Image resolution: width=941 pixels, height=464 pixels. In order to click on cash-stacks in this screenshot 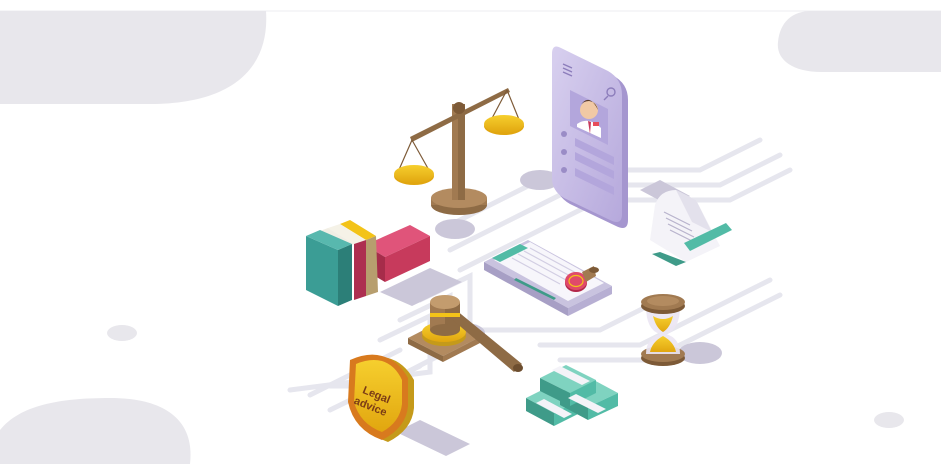, I will do `click(572, 395)`.